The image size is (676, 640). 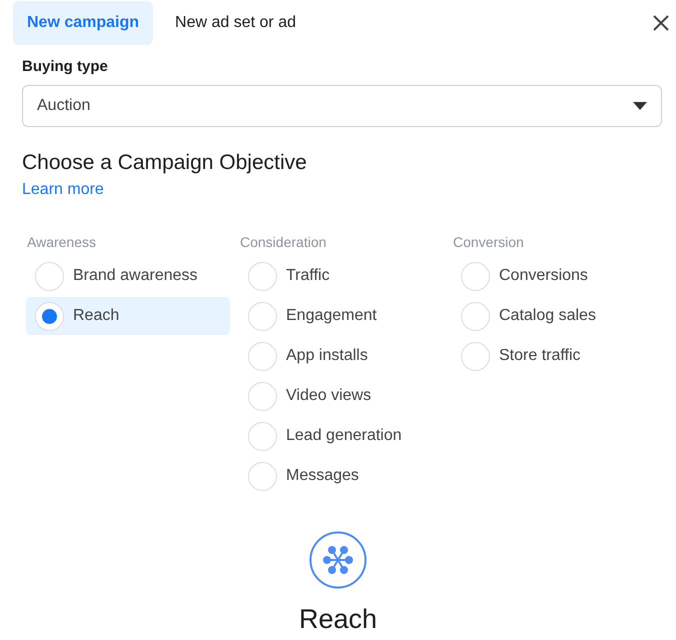 I want to click on close-icon, so click(x=661, y=23).